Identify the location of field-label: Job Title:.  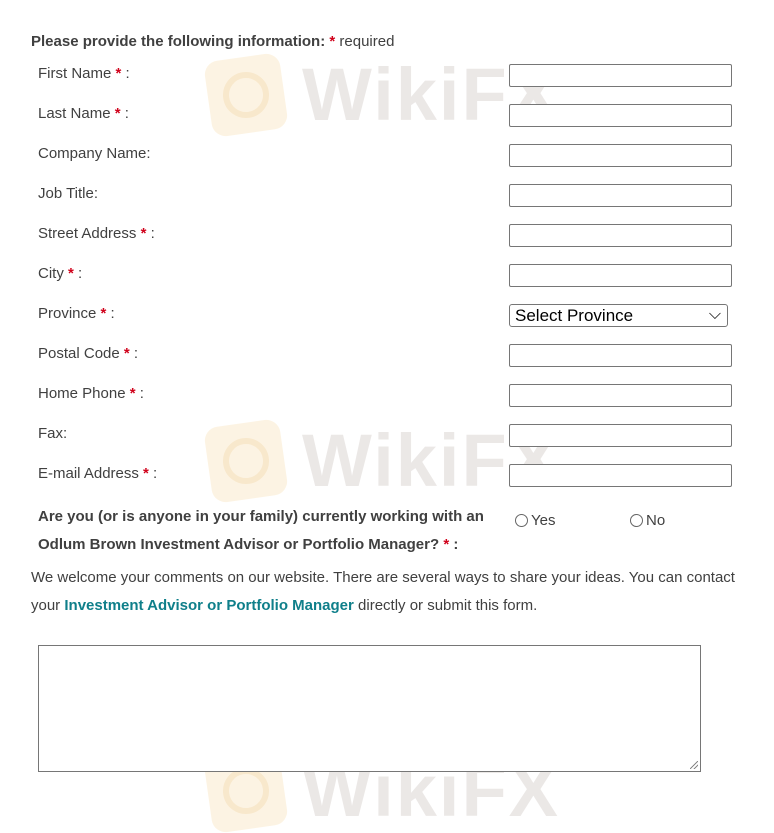
(68, 194).